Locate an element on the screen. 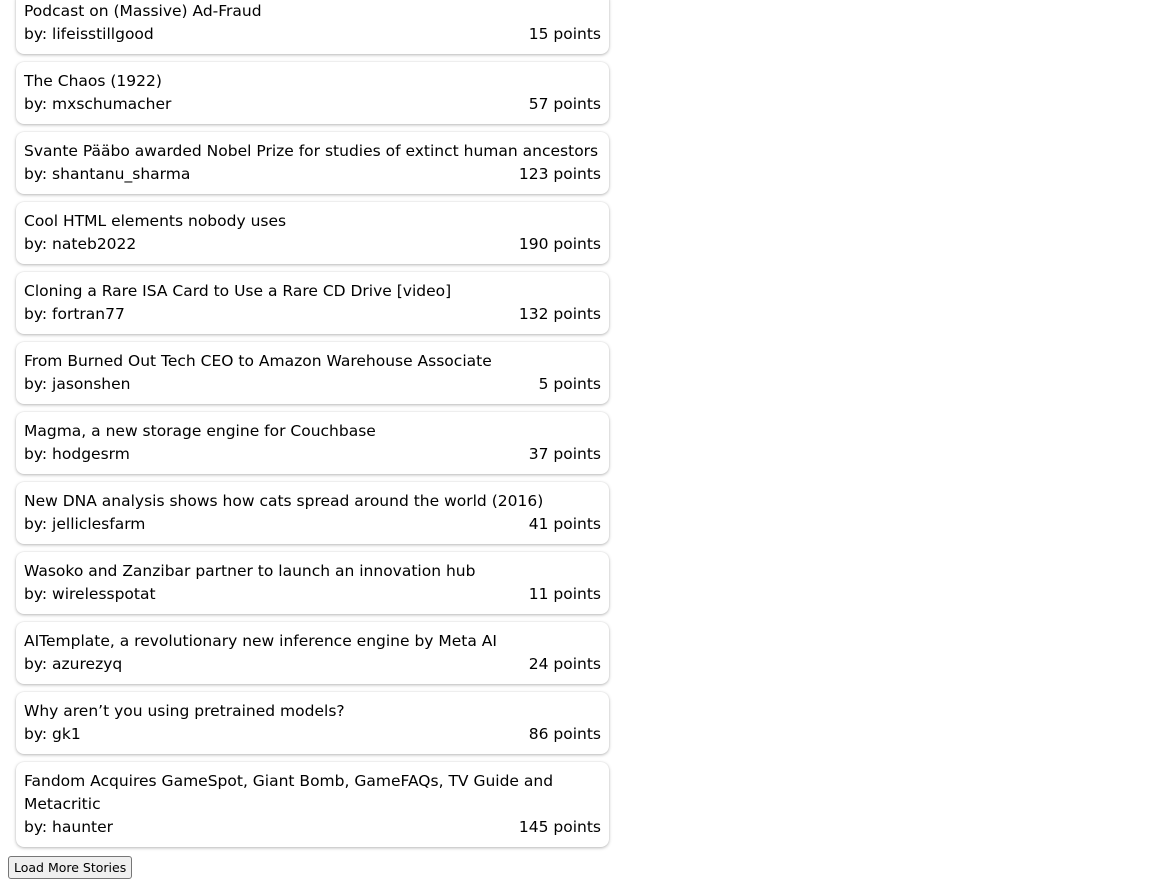 This screenshot has height=887, width=1170. story-title: Cool HTML elements nobody uses is located at coordinates (312, 221).